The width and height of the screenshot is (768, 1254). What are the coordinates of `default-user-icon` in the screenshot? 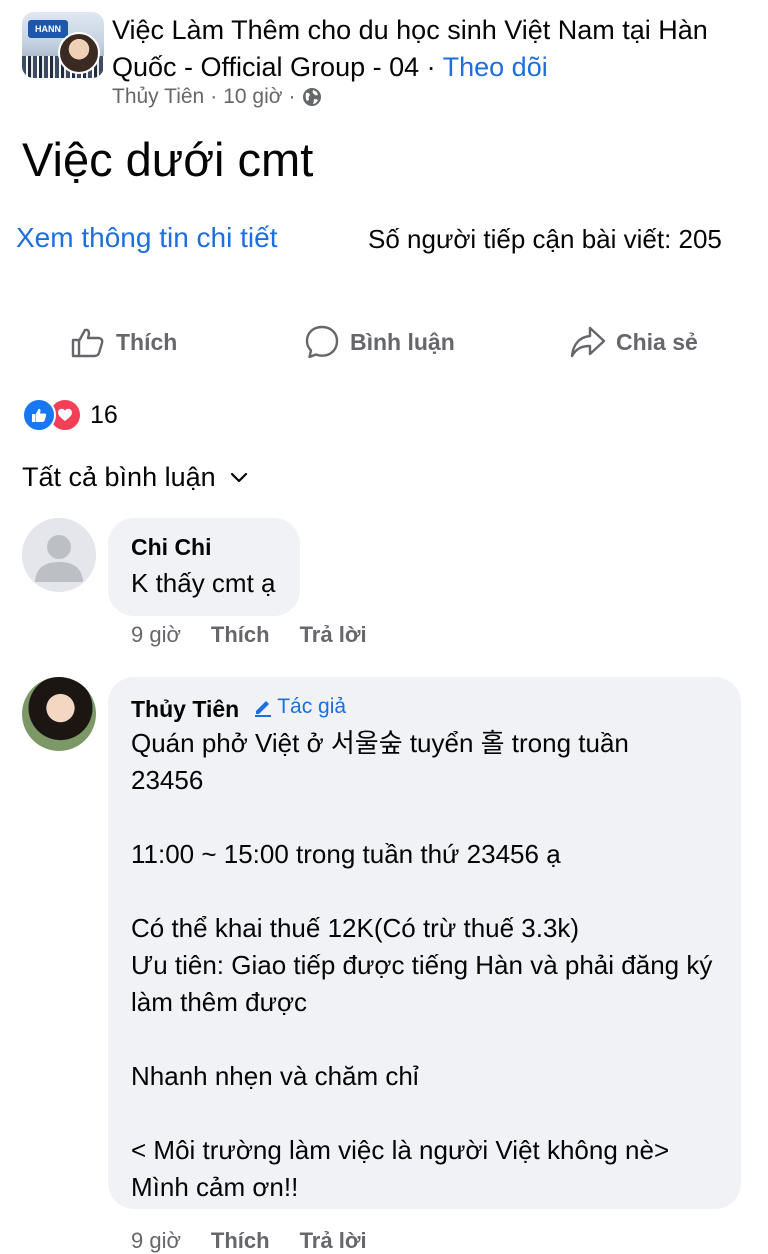 It's located at (59, 555).